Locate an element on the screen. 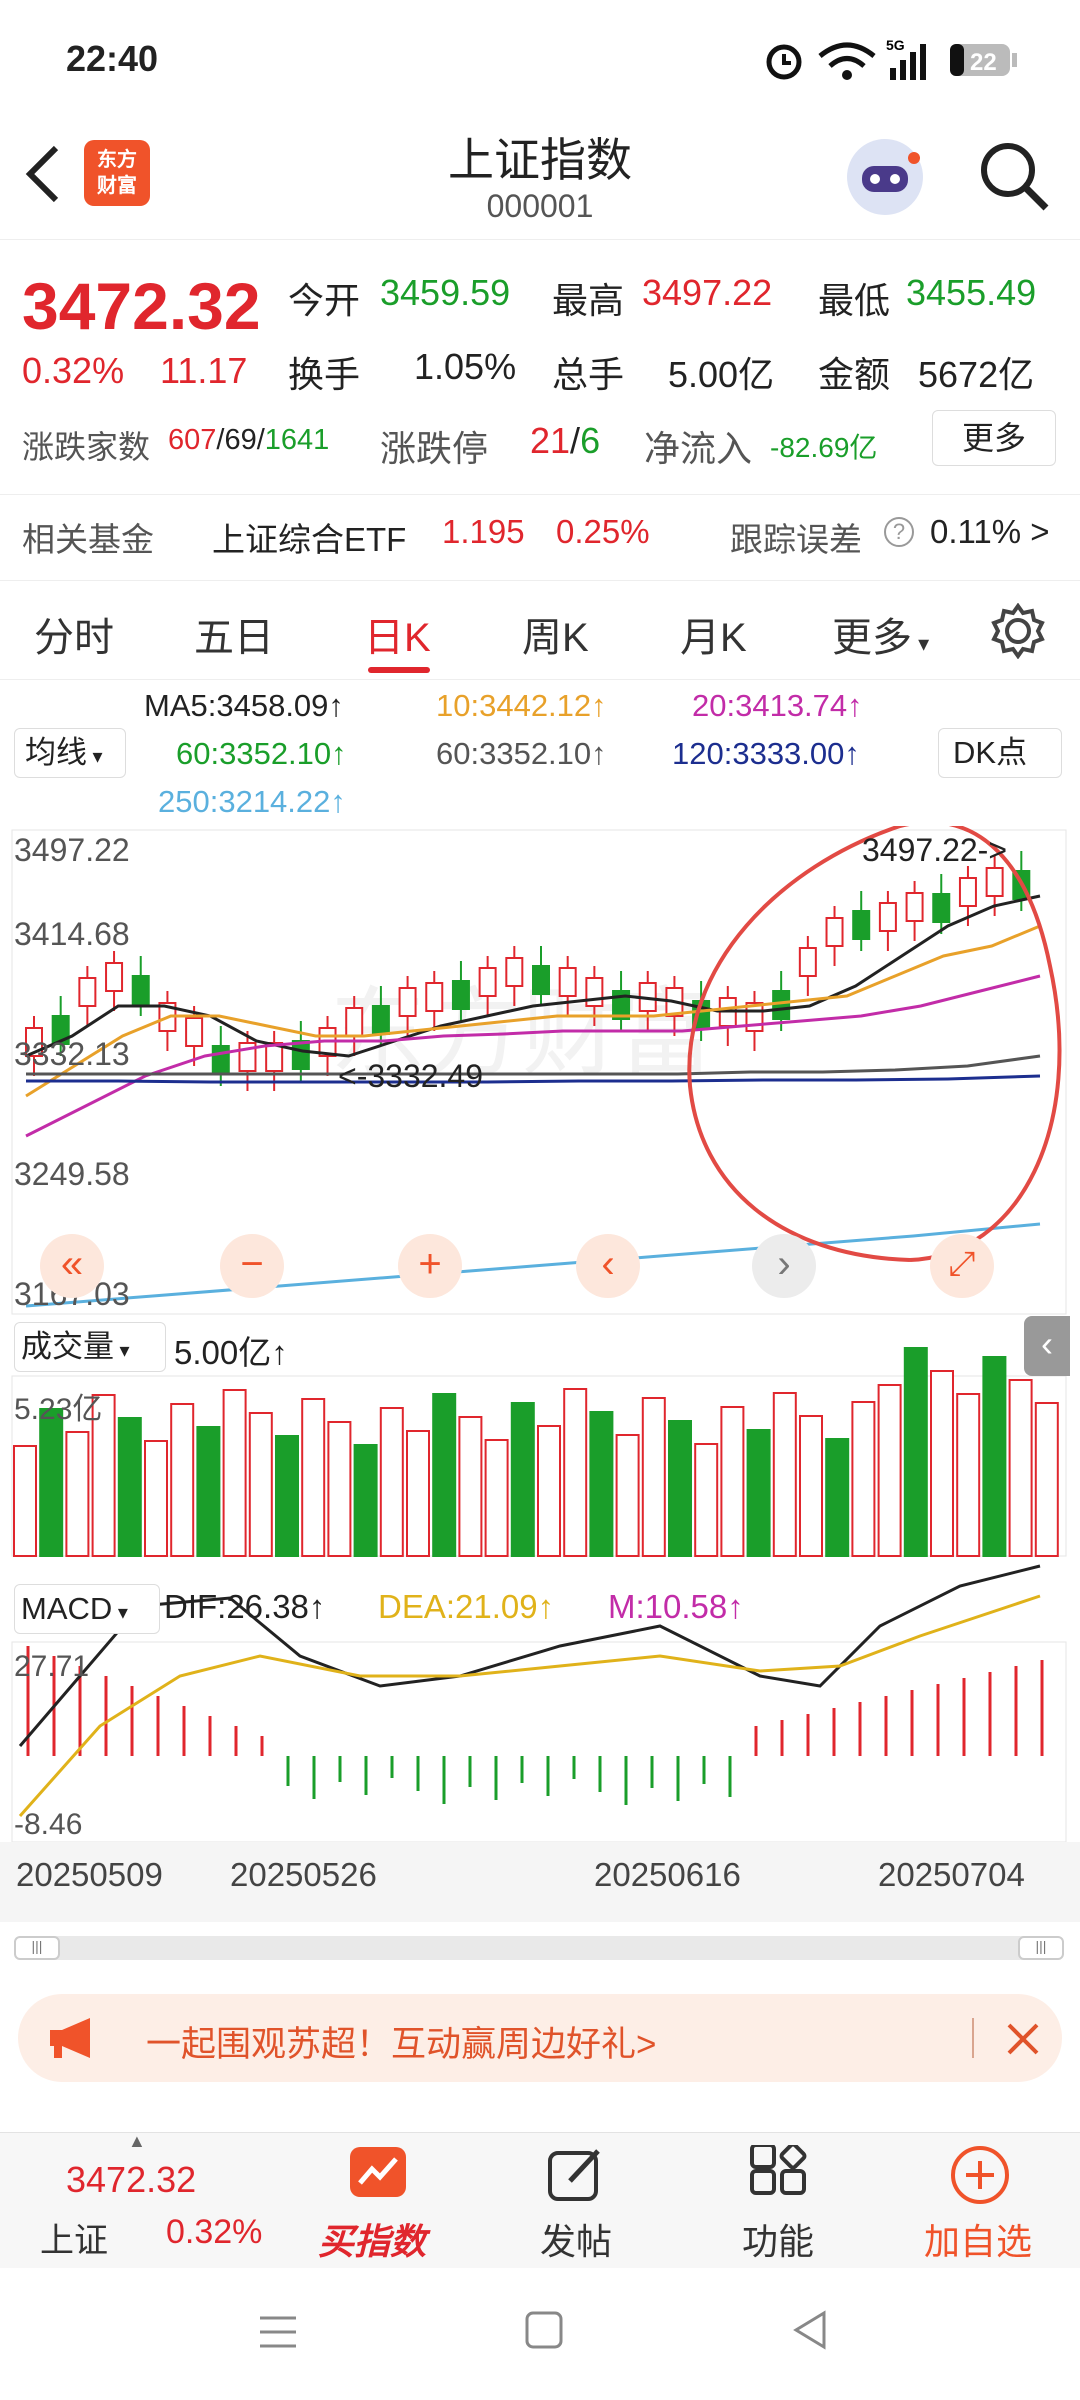 This screenshot has height=2400, width=1080. close-icon is located at coordinates (1023, 2039).